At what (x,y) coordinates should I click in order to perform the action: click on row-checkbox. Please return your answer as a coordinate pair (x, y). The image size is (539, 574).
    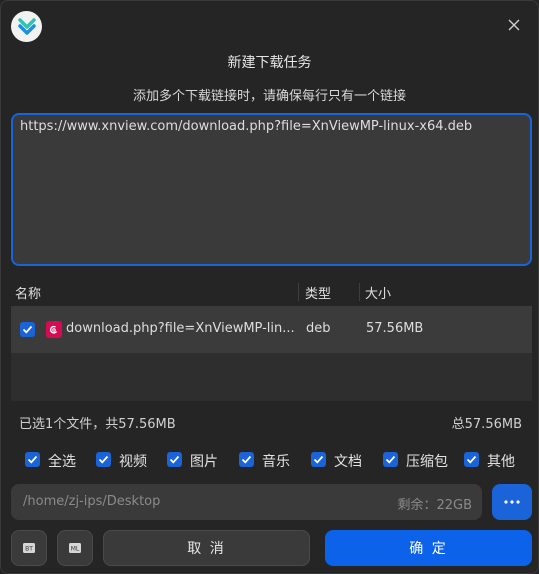
    Looking at the image, I should click on (27, 329).